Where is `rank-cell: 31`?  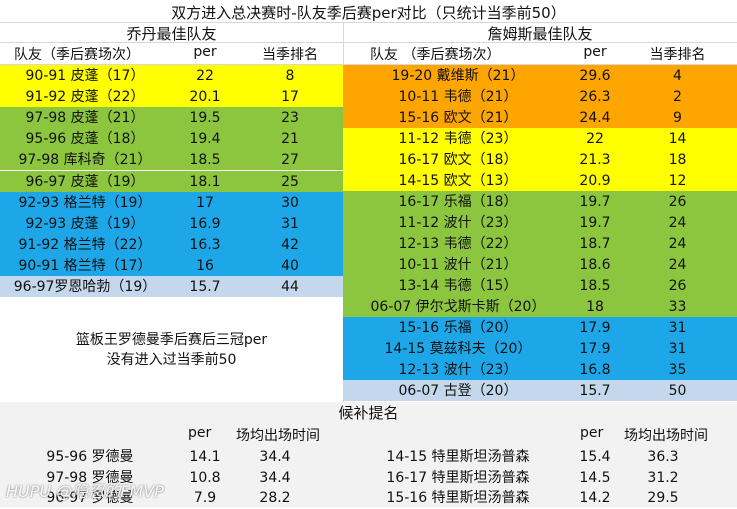
rank-cell: 31 is located at coordinates (677, 328).